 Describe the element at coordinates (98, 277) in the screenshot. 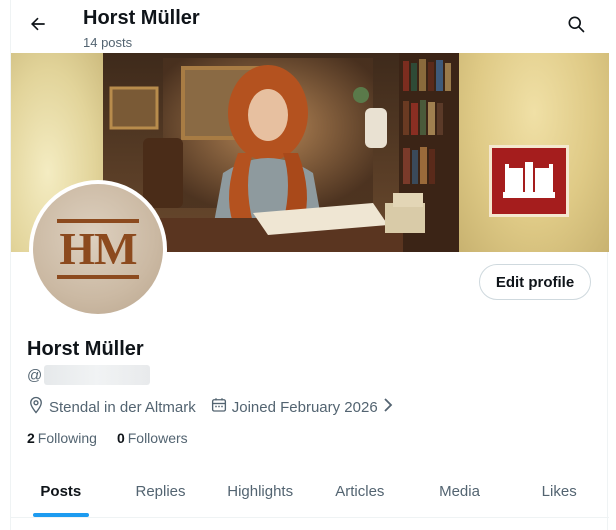

I see `monogram-rule-bottom` at that location.